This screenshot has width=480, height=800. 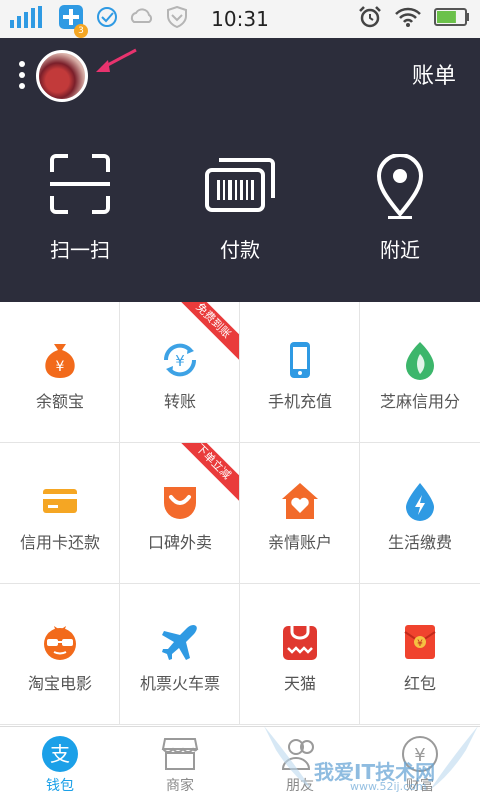 I want to click on smile-bag-icon, so click(x=179, y=503).